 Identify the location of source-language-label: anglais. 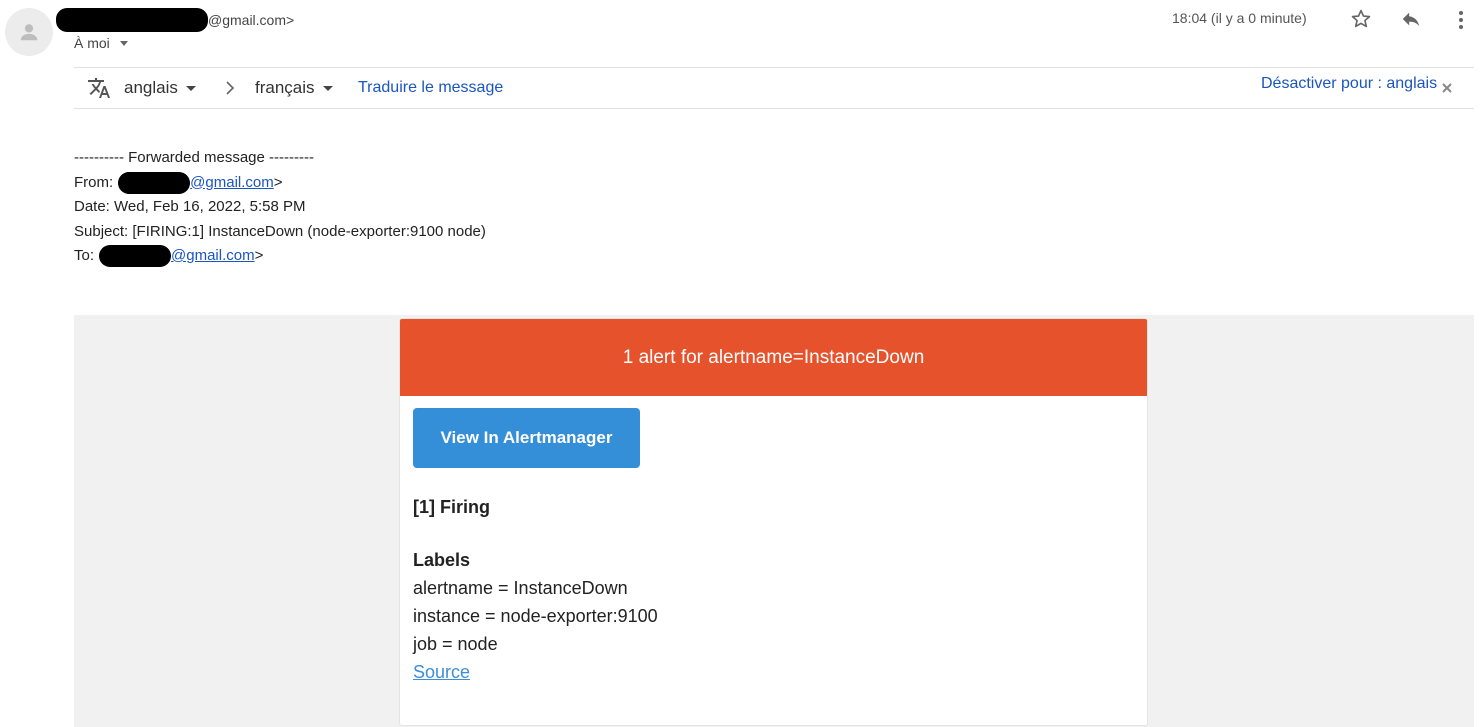
(151, 87).